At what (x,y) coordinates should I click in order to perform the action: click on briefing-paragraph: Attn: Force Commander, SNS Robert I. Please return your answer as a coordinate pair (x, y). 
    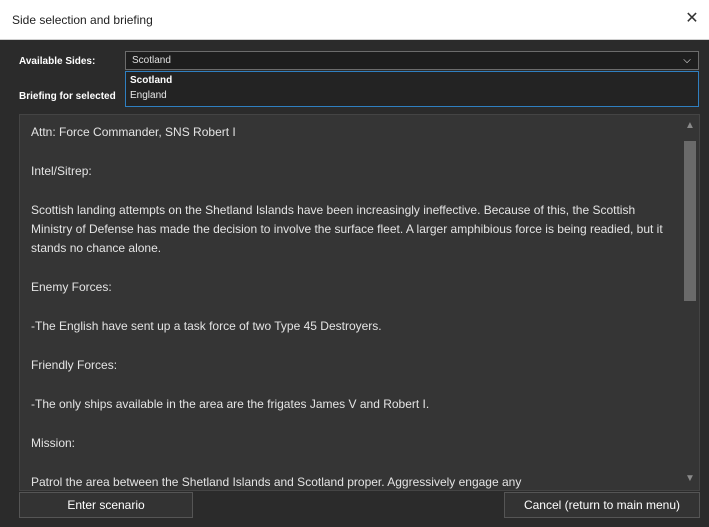
    Looking at the image, I should click on (133, 132).